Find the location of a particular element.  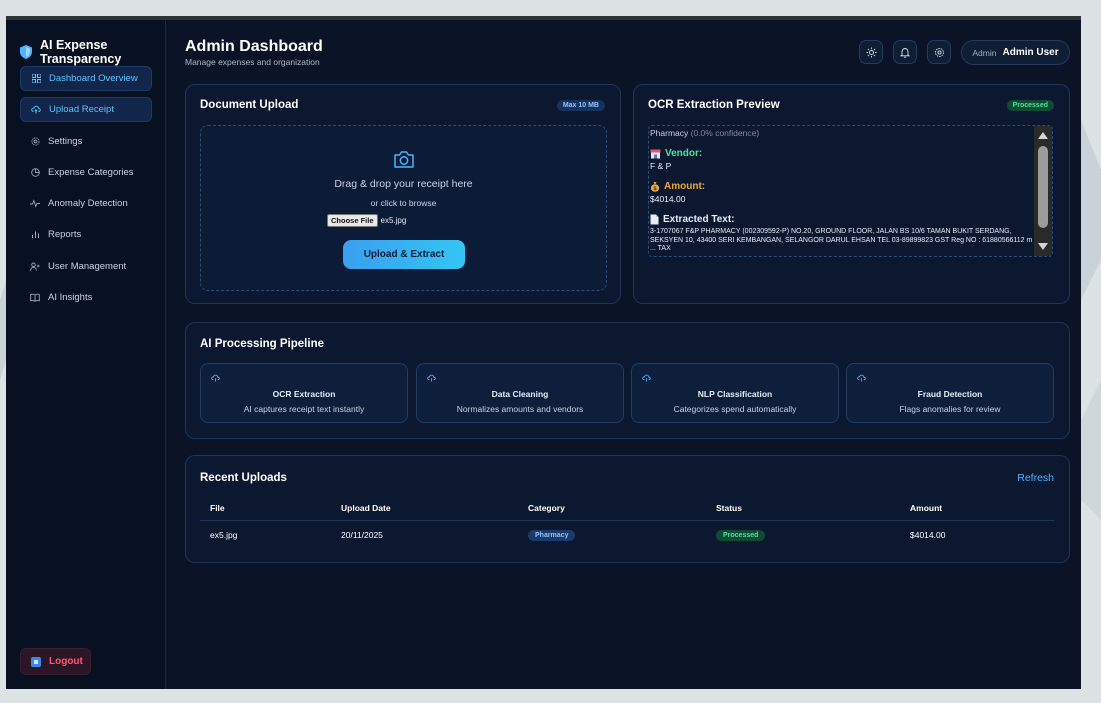

cell-status: Processed is located at coordinates (741, 535).